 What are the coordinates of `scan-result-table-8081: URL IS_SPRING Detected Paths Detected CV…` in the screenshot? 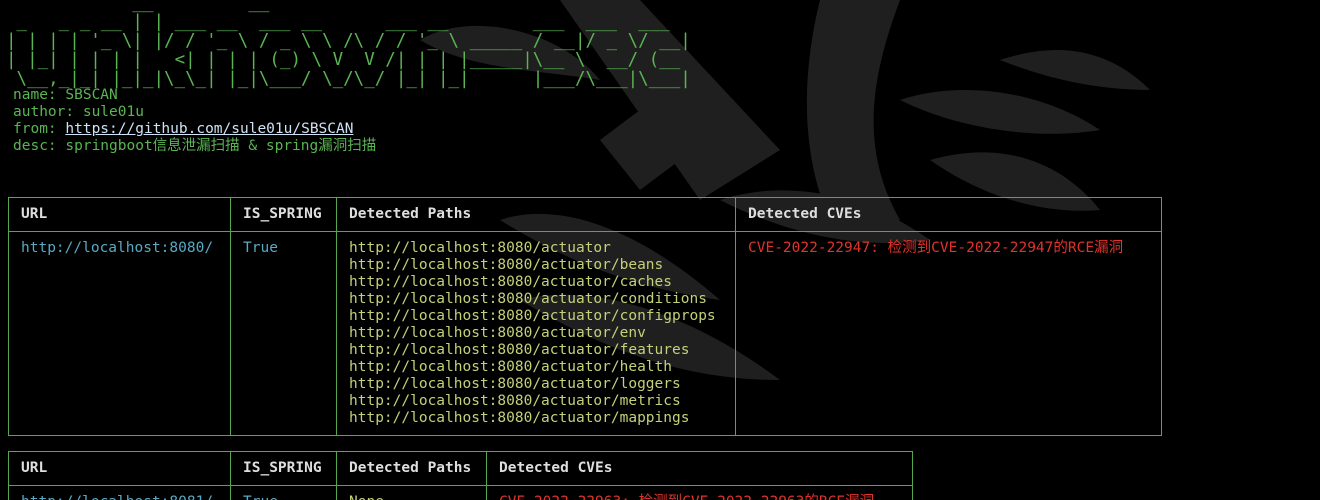 It's located at (460, 475).